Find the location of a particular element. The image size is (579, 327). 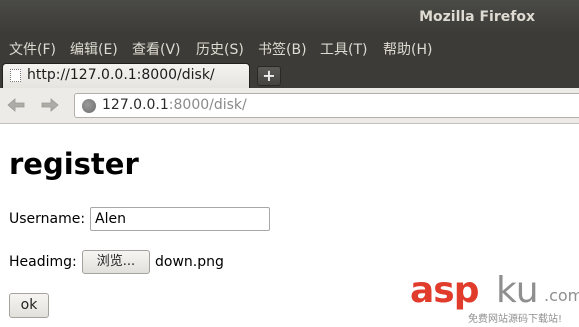

new-tab-button: + is located at coordinates (269, 76).